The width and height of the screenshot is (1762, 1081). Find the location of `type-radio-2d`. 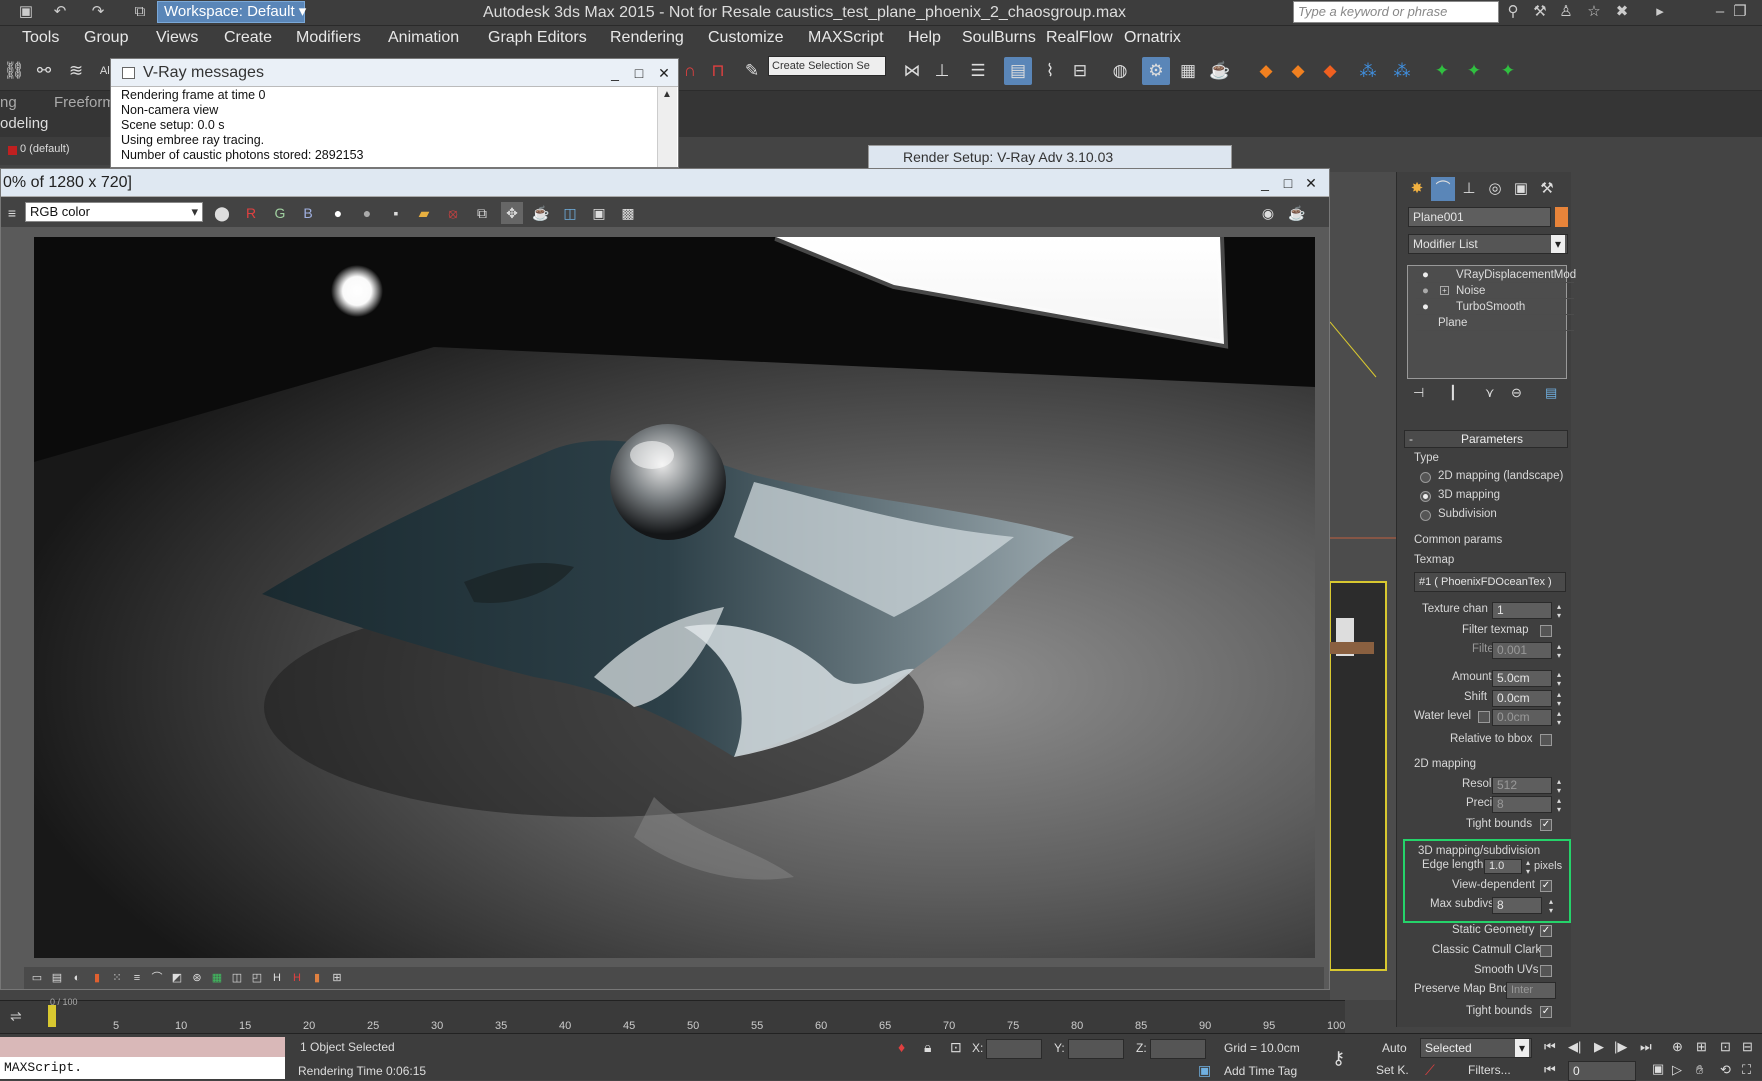

type-radio-2d is located at coordinates (1425, 477).